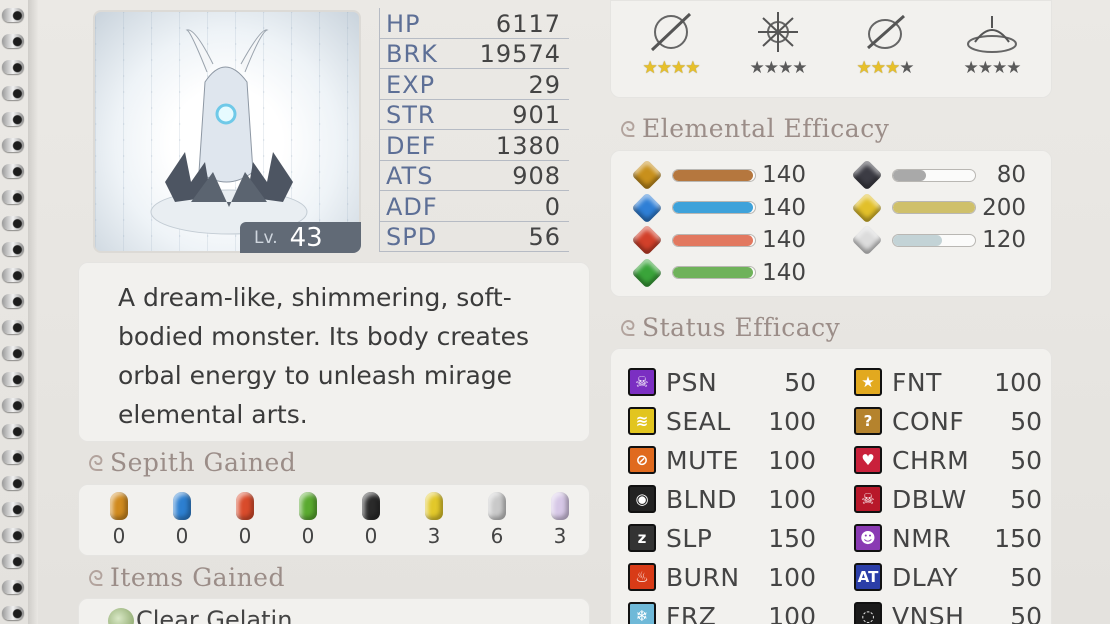  Describe the element at coordinates (692, 382) in the screenshot. I see `status-name: PSN` at that location.